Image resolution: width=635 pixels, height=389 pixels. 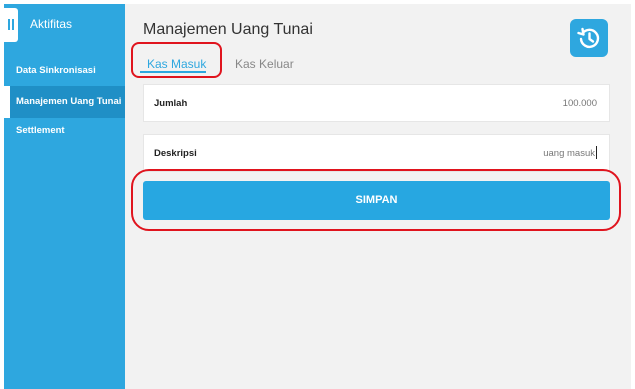 What do you see at coordinates (64, 131) in the screenshot?
I see `sidebar-item-settlement: Settlement` at bounding box center [64, 131].